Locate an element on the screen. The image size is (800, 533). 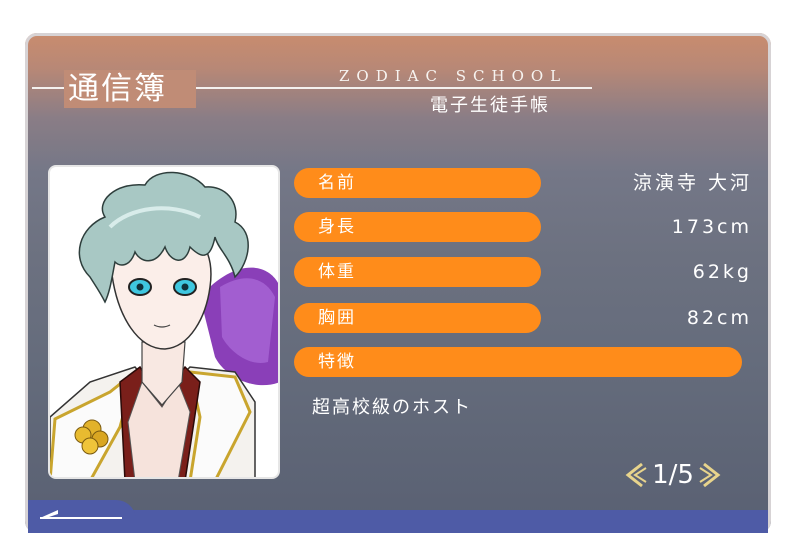
feature-description: 超高校級のホスト is located at coordinates (392, 407).